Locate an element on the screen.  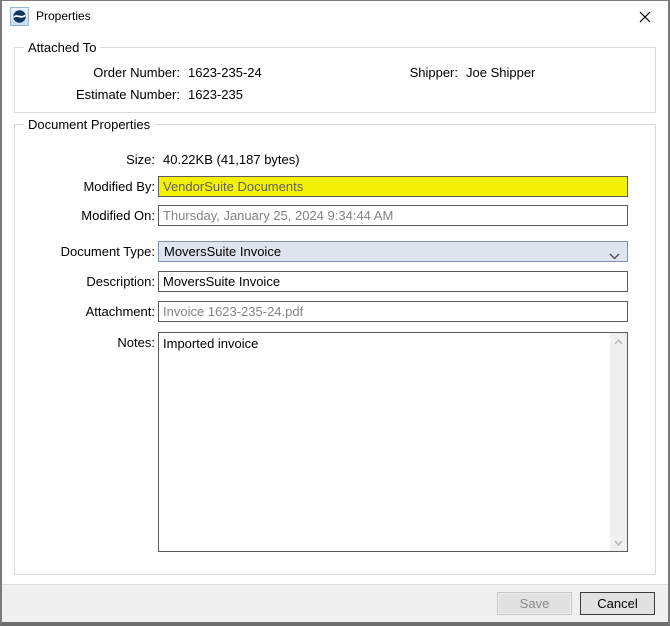
scroll-up-button is located at coordinates (618, 341).